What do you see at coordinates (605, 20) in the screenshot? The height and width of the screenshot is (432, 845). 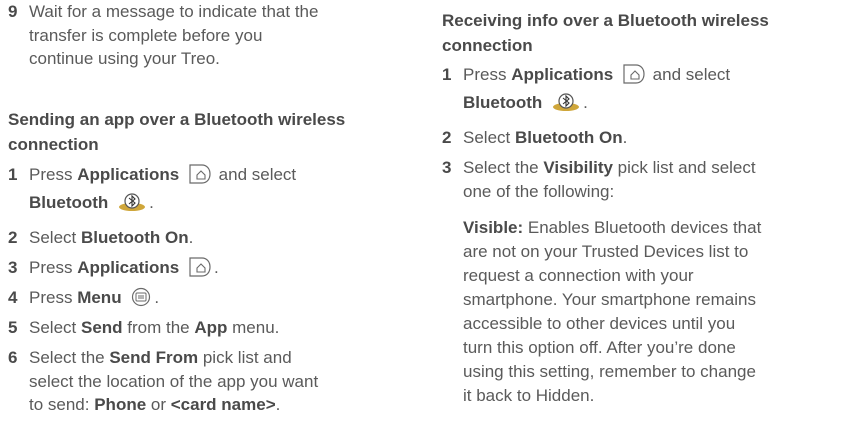 I see `heading-line: Receiving info over a Bluetooth wireless` at bounding box center [605, 20].